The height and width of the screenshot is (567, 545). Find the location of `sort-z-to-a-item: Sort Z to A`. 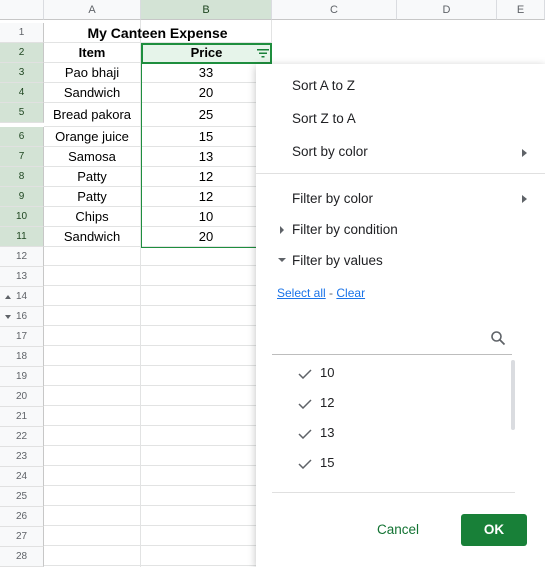

sort-z-to-a-item: Sort Z to A is located at coordinates (324, 118).